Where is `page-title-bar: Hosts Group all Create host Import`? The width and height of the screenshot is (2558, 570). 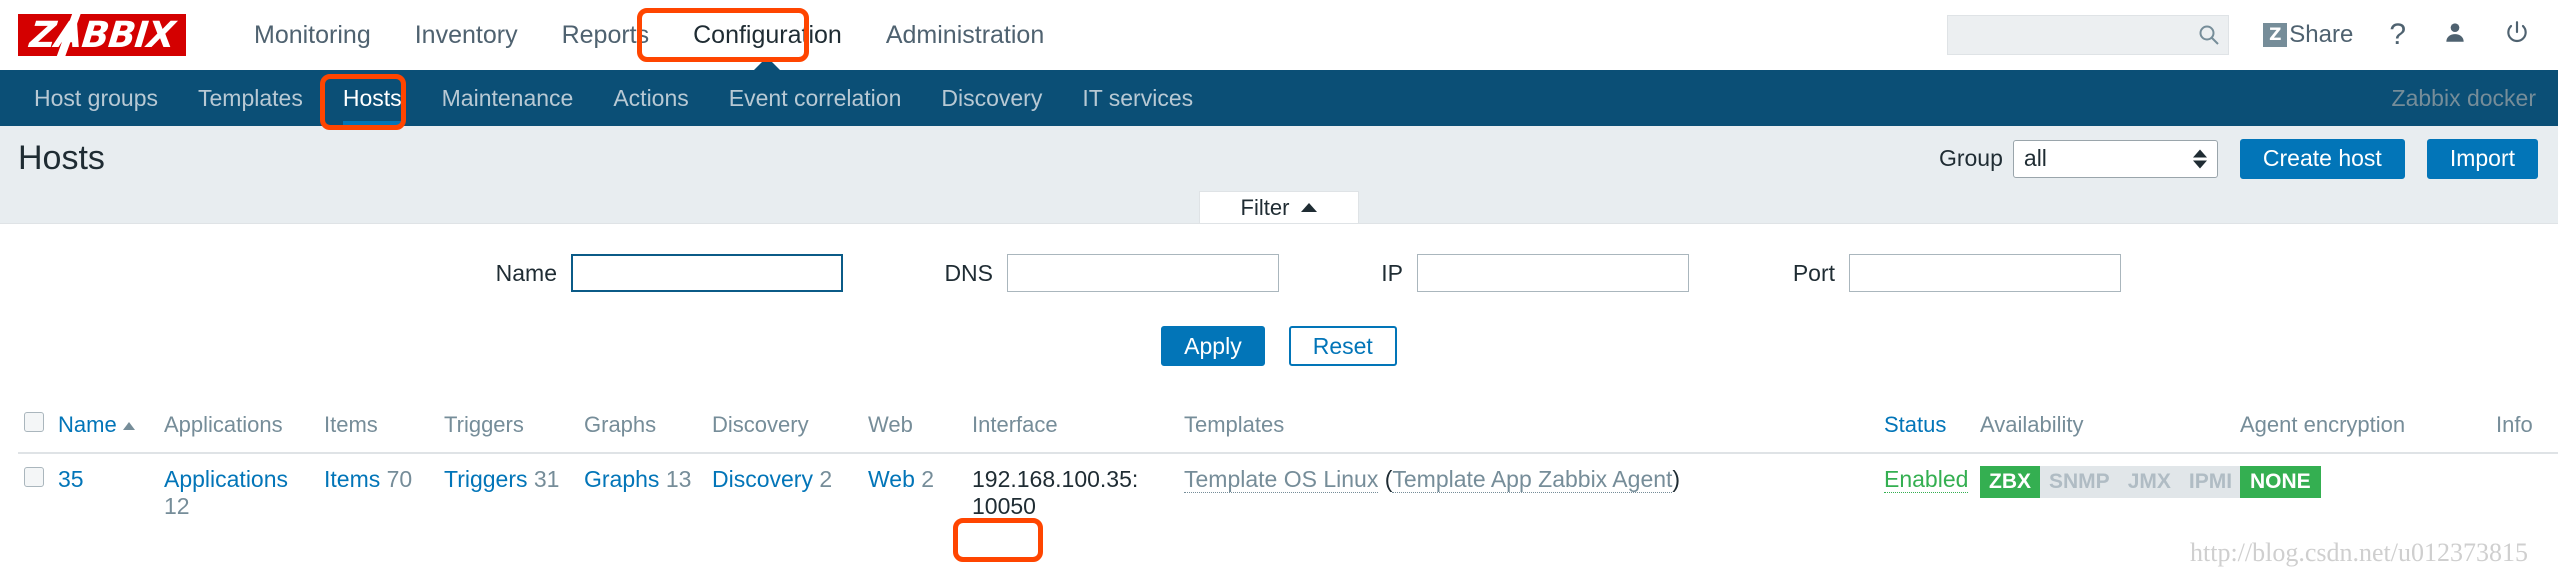
page-title-bar: Hosts Group all Create host Import is located at coordinates (1279, 158).